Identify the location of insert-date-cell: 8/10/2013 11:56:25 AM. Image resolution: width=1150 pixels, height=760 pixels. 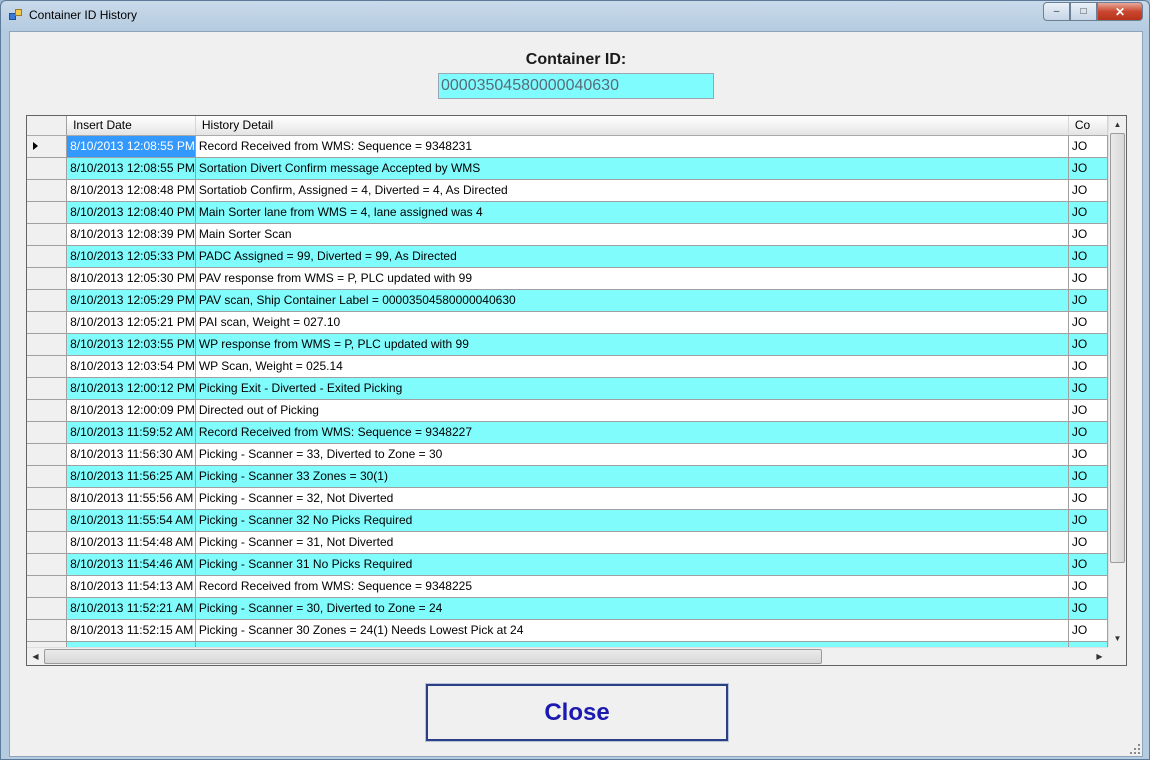
(131, 476).